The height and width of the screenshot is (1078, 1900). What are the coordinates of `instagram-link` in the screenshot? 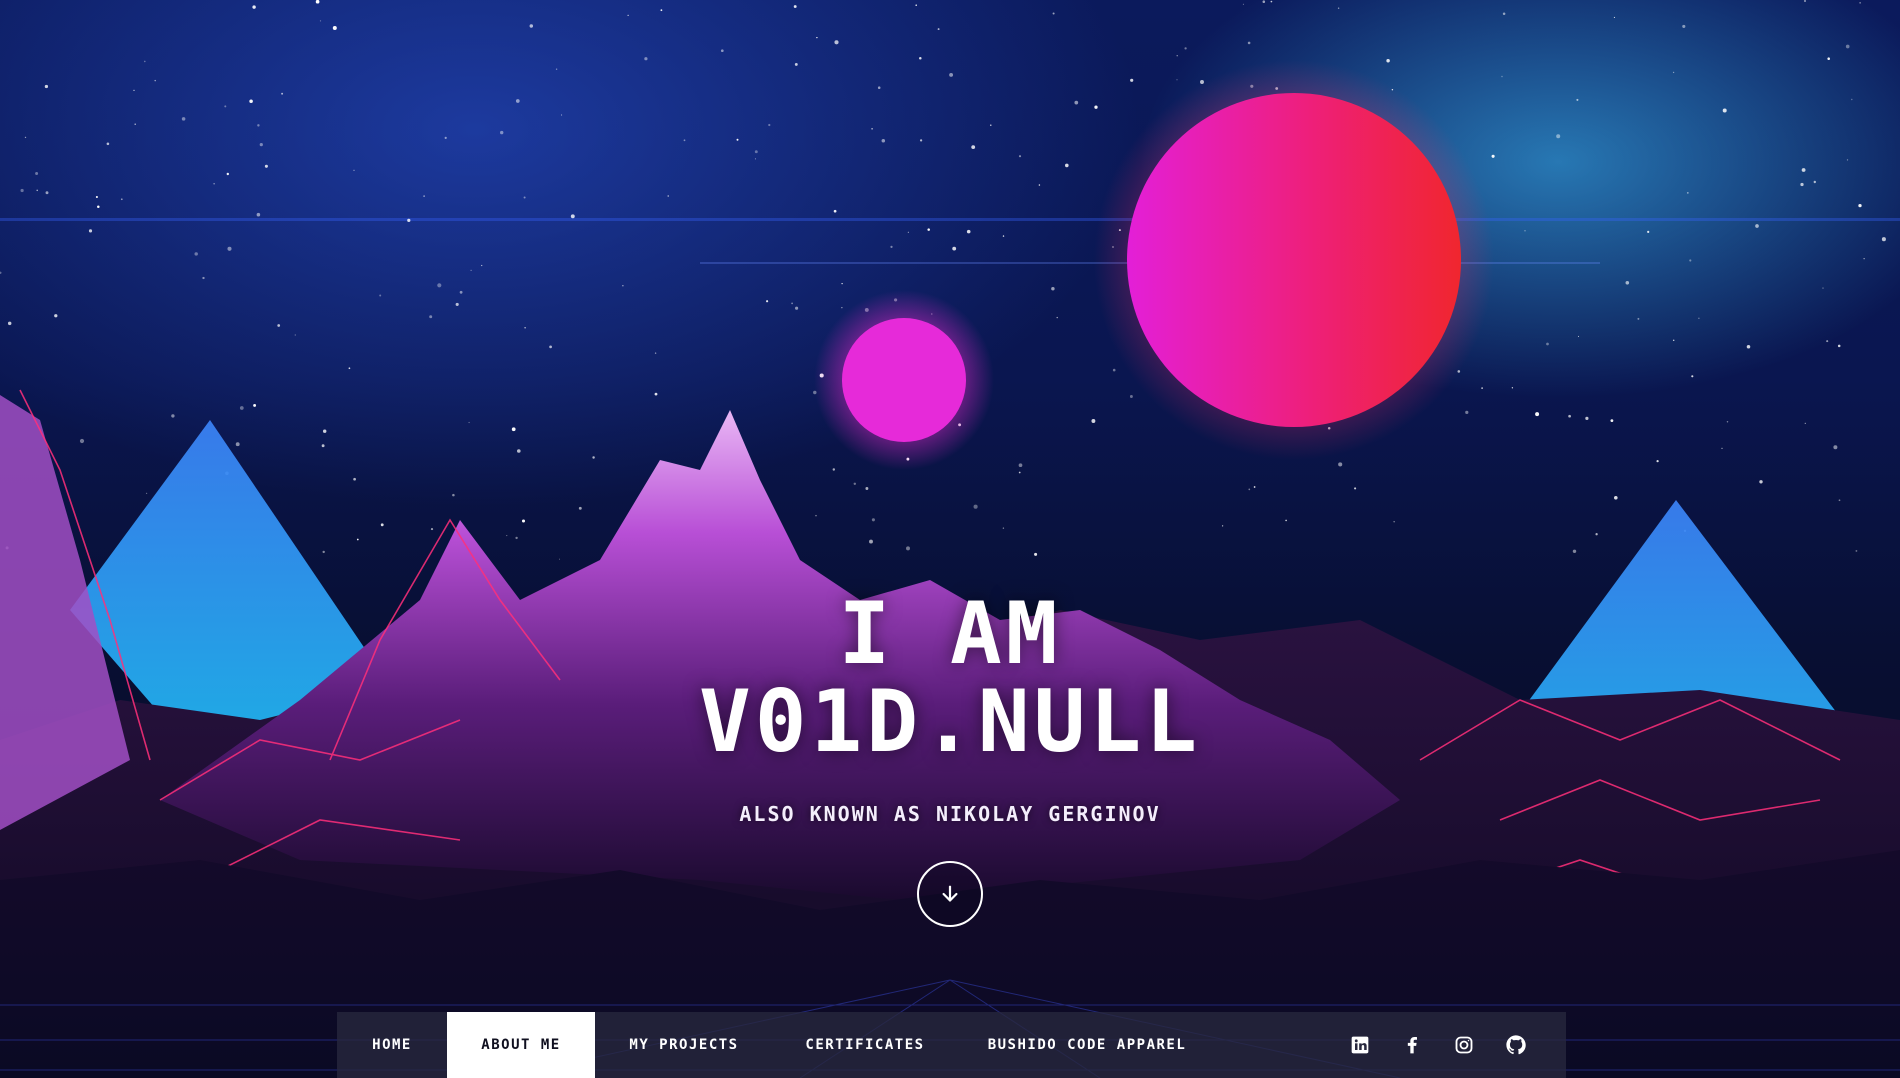 It's located at (1464, 1045).